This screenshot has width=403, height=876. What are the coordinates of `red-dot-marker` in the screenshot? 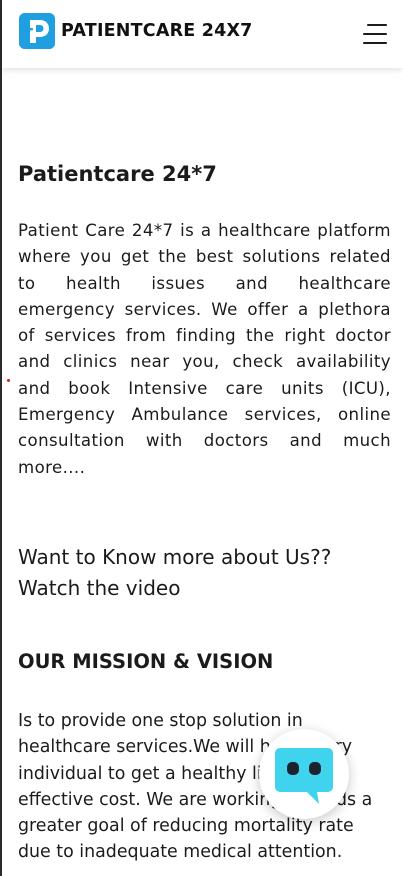 It's located at (8, 380).